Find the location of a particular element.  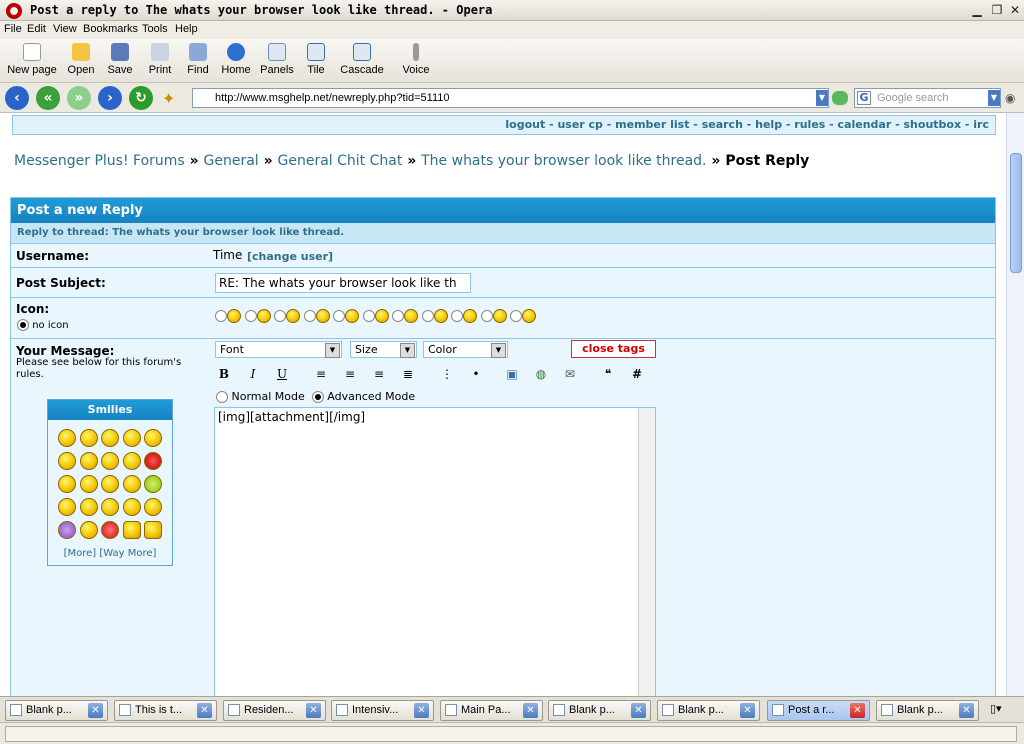

tab-7: Blank p... ✕ is located at coordinates (708, 710).